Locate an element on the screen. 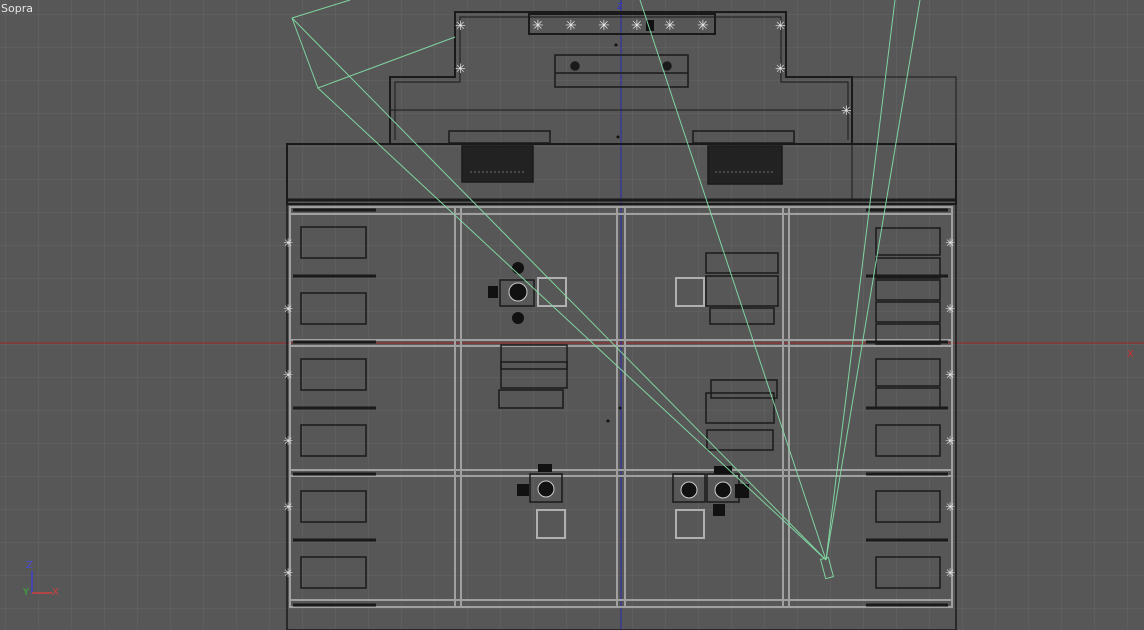  x-axis-label: X is located at coordinates (1130, 354).